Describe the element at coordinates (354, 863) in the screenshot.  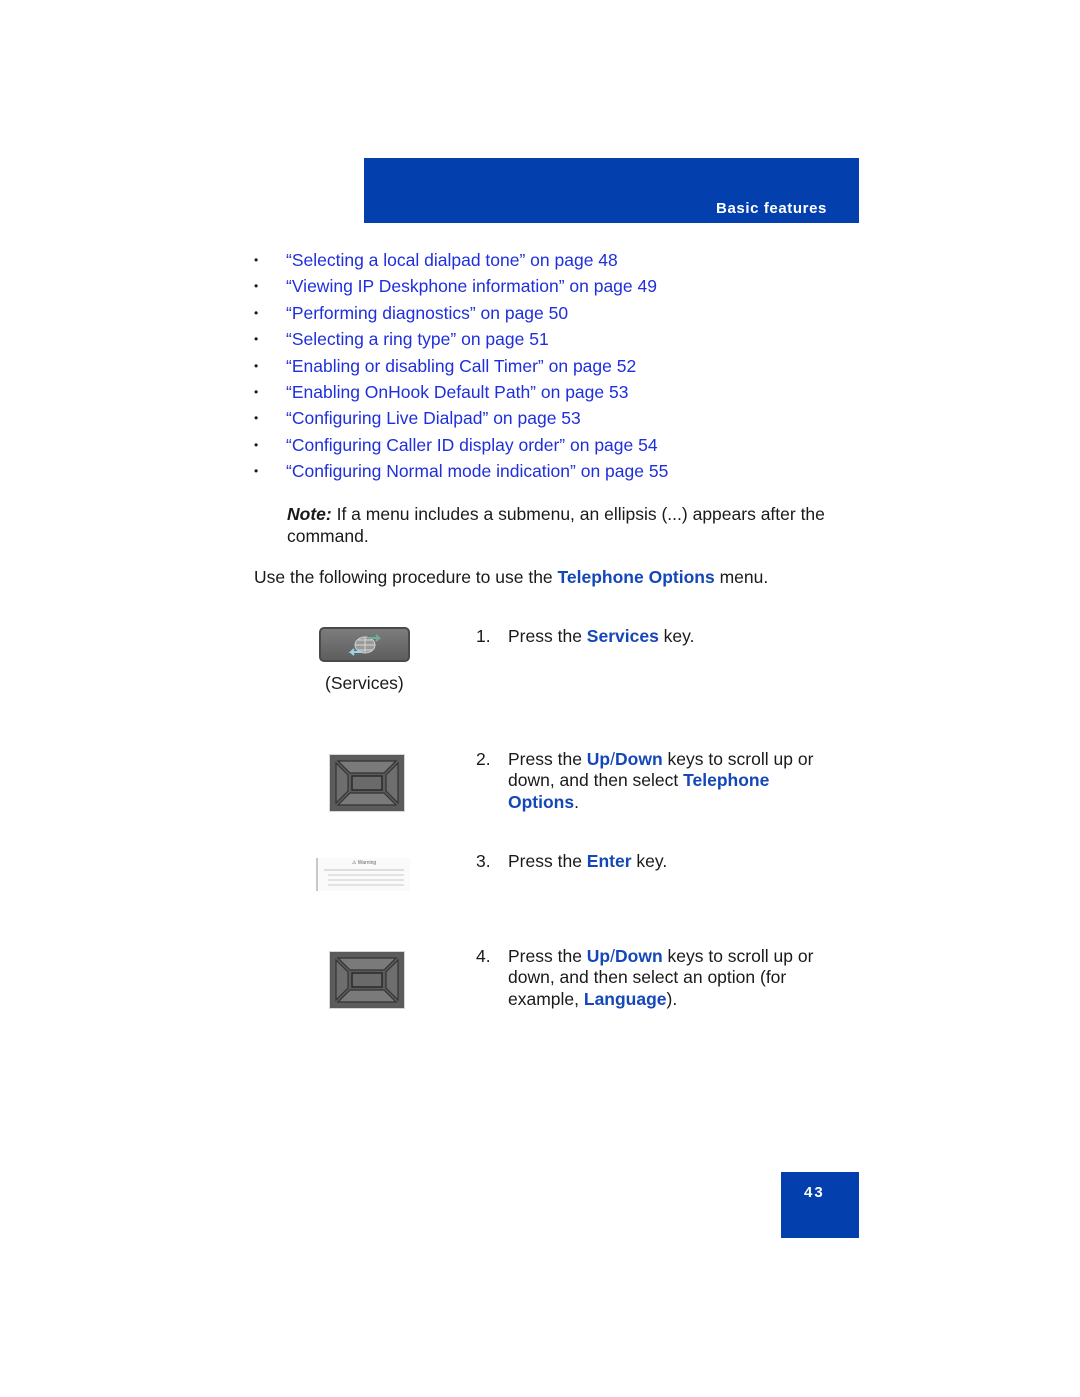
I see `warning-icon: ⚠` at that location.